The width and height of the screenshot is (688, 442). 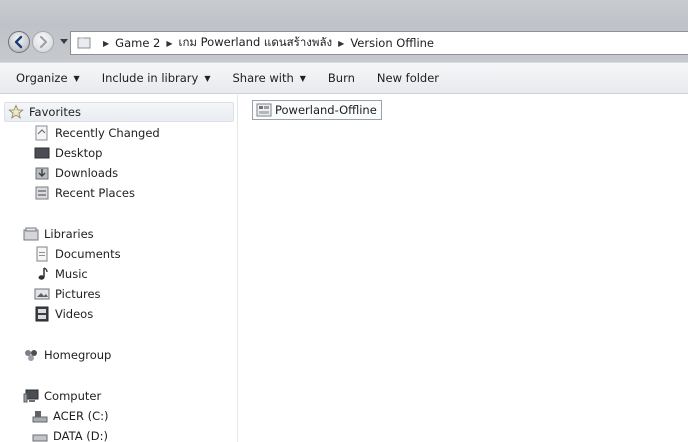 I want to click on recent-places-icon, so click(x=42, y=193).